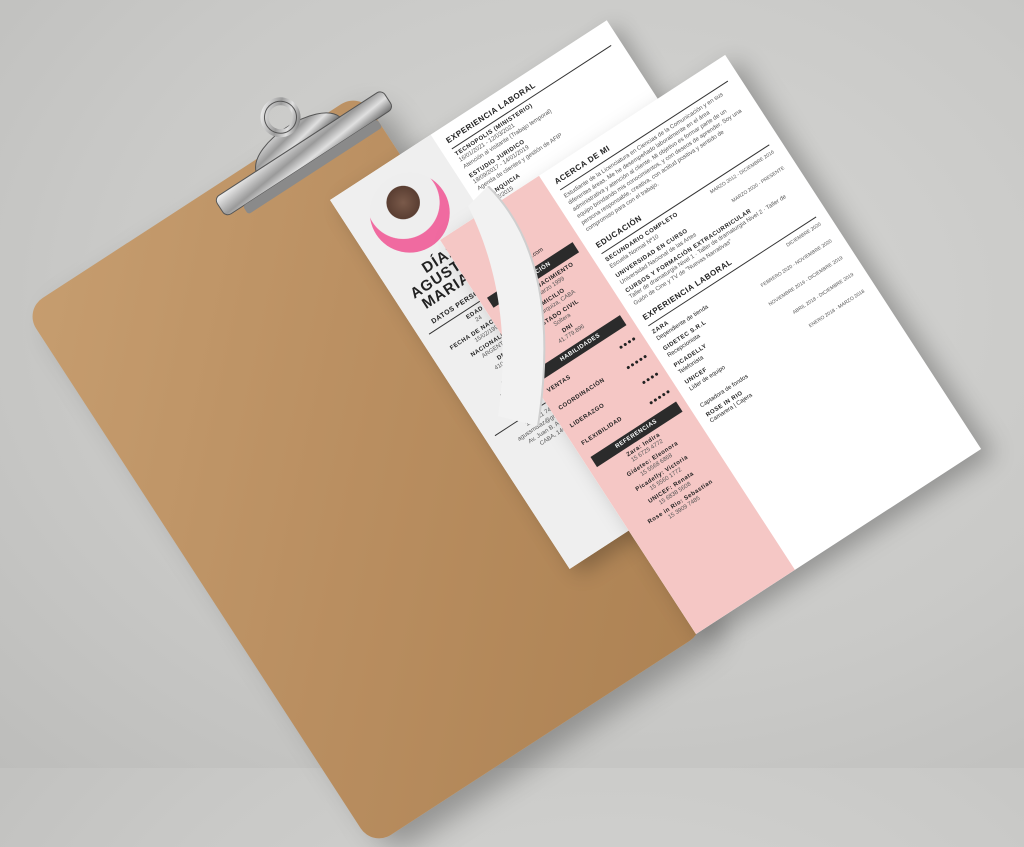 This screenshot has height=847, width=1024. What do you see at coordinates (507, 306) in the screenshot?
I see `page-curl` at bounding box center [507, 306].